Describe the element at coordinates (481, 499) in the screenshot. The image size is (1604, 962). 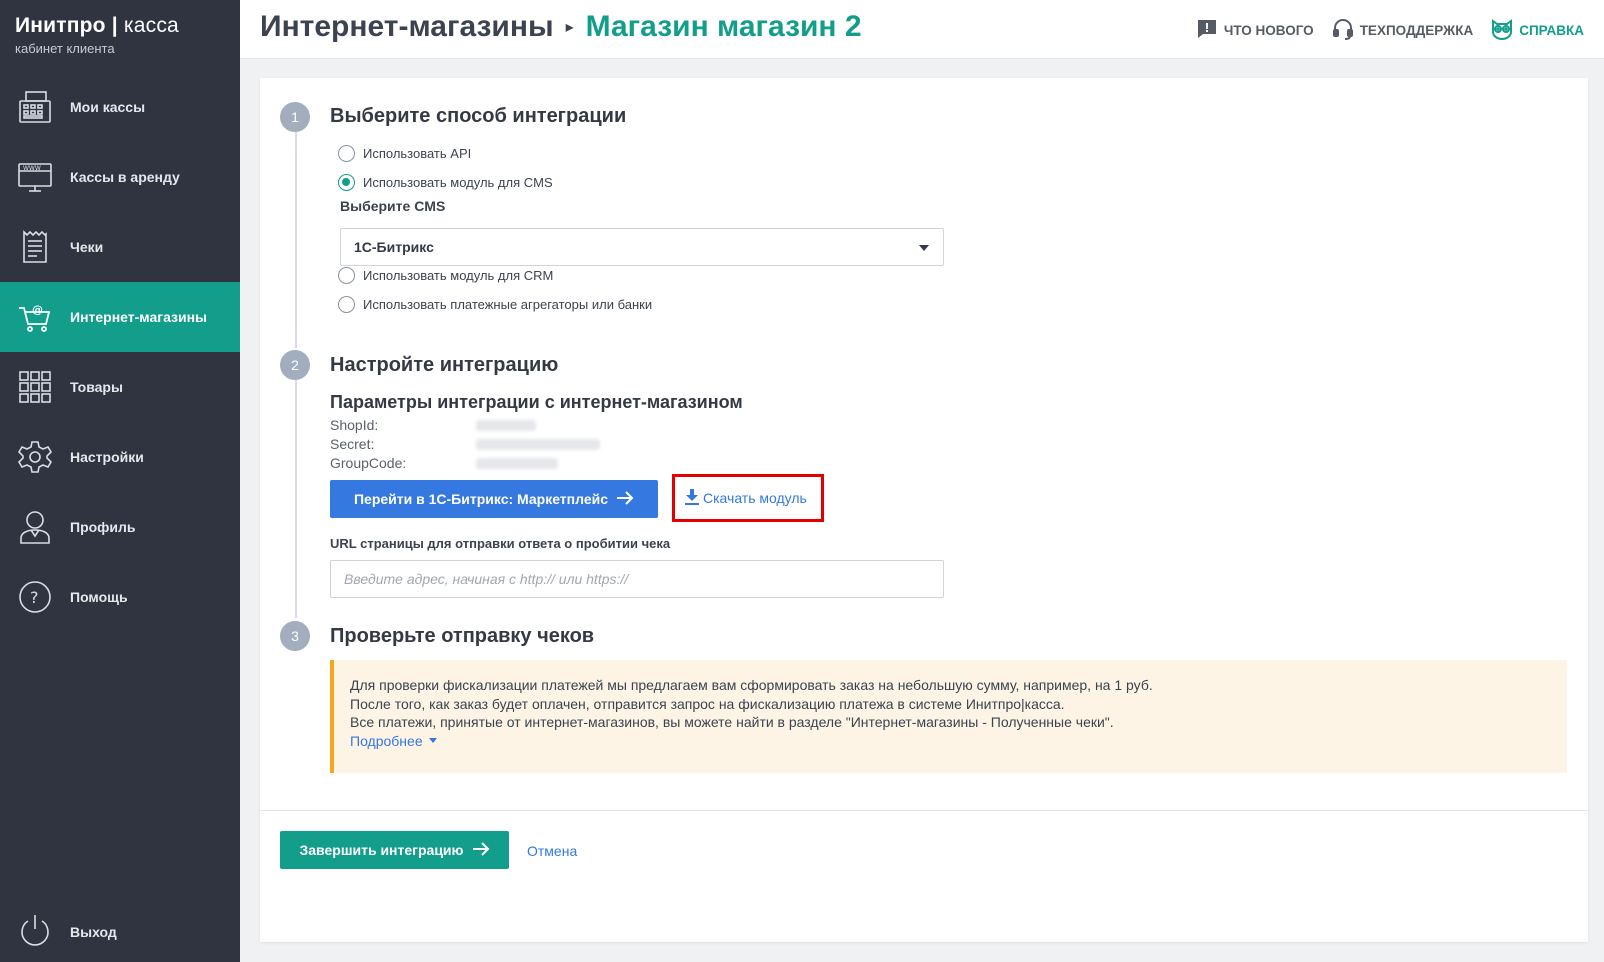
I see `marketplace-button-label: Перейти в 1С-Битрикс: Маркетплейс` at that location.